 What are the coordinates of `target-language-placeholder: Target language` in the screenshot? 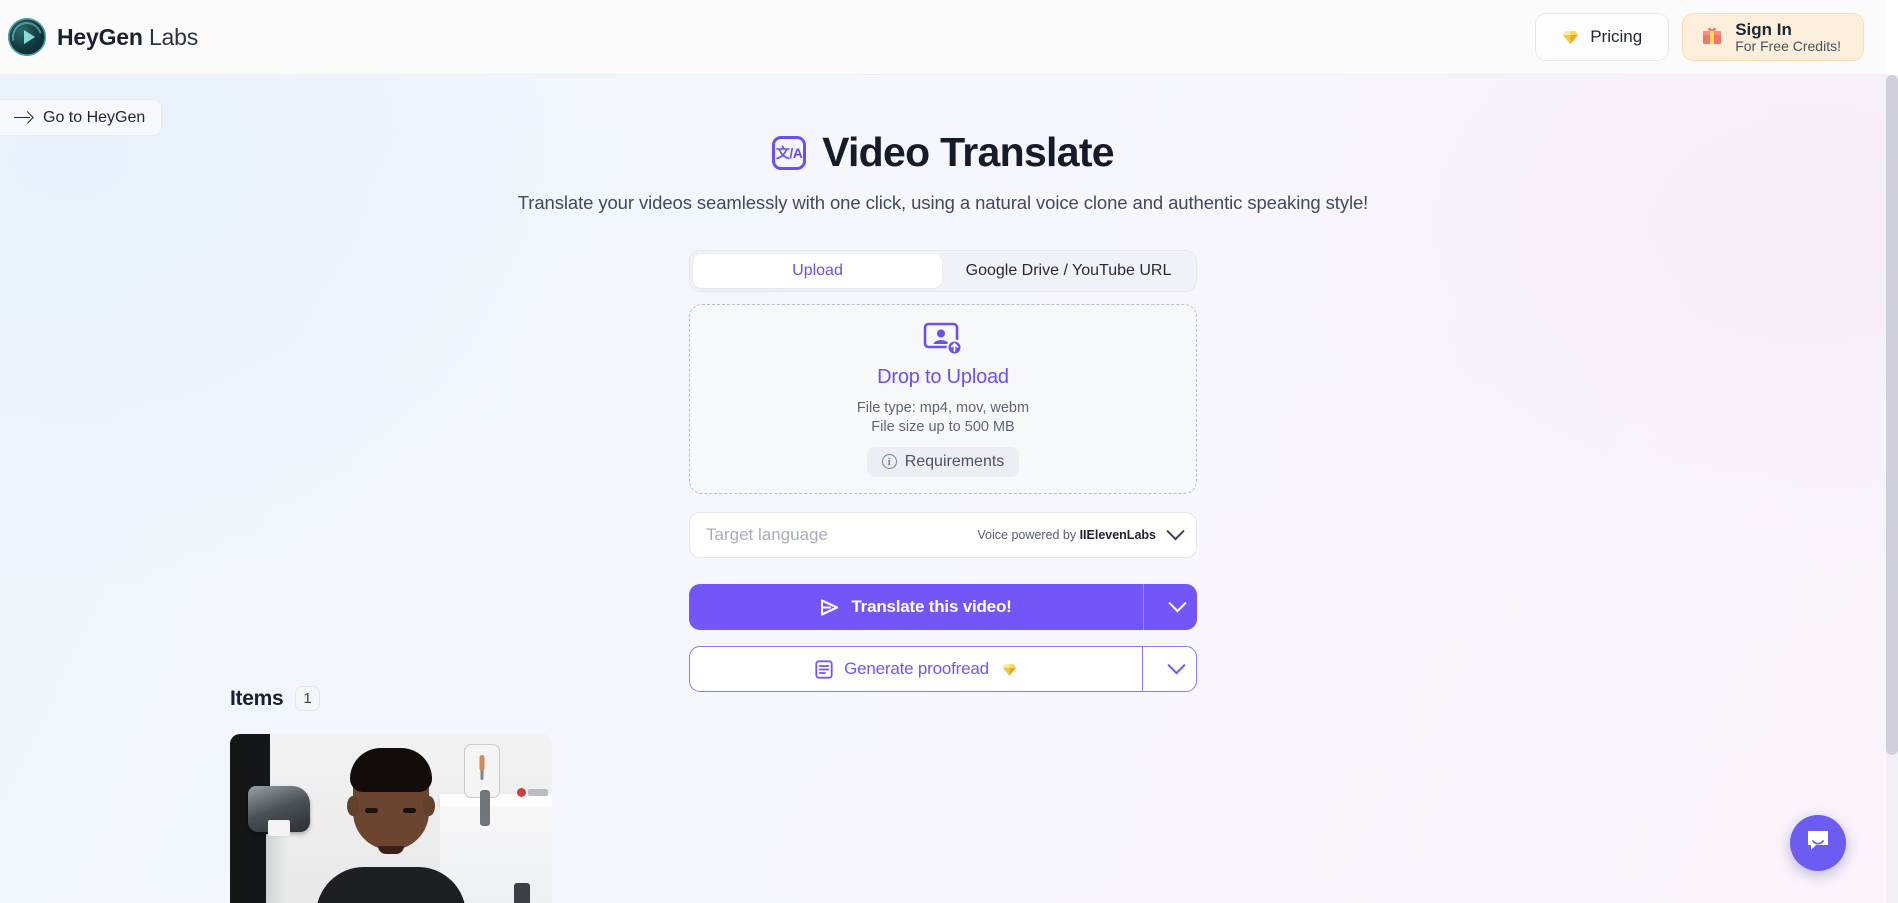 It's located at (767, 534).